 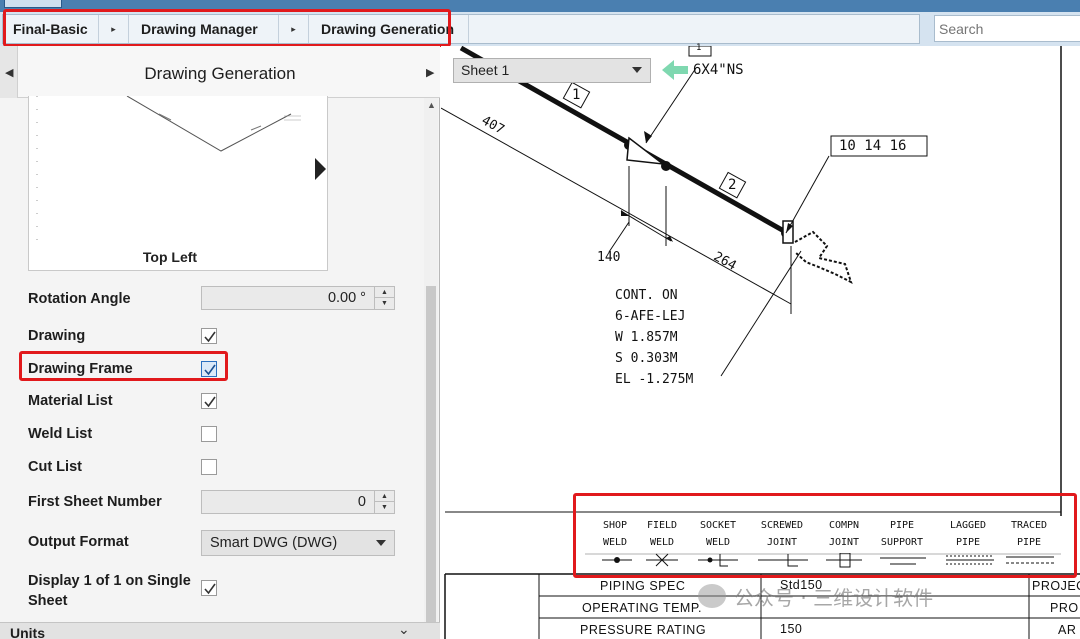 I want to click on annotation-line-2: 6-AFE-LEJ, so click(x=650, y=316).